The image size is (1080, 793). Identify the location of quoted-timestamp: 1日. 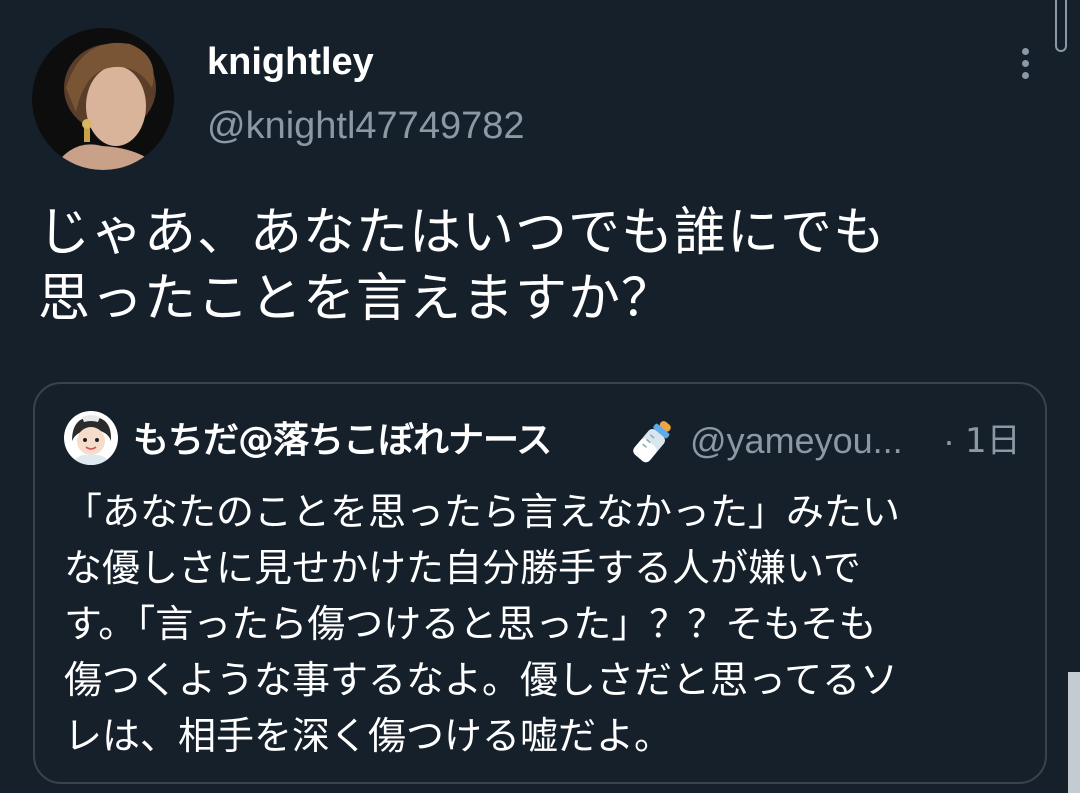
(993, 441).